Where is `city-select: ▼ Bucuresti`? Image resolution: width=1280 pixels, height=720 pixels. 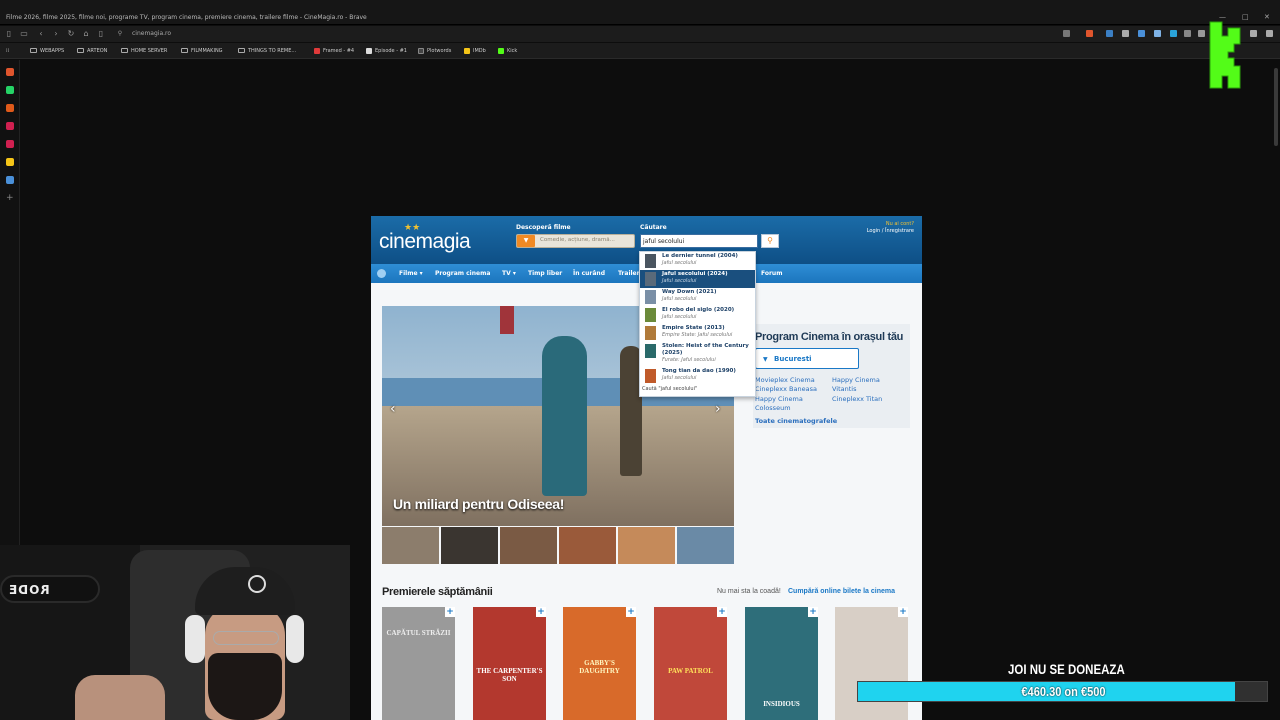
city-select: ▼ Bucuresti is located at coordinates (807, 358).